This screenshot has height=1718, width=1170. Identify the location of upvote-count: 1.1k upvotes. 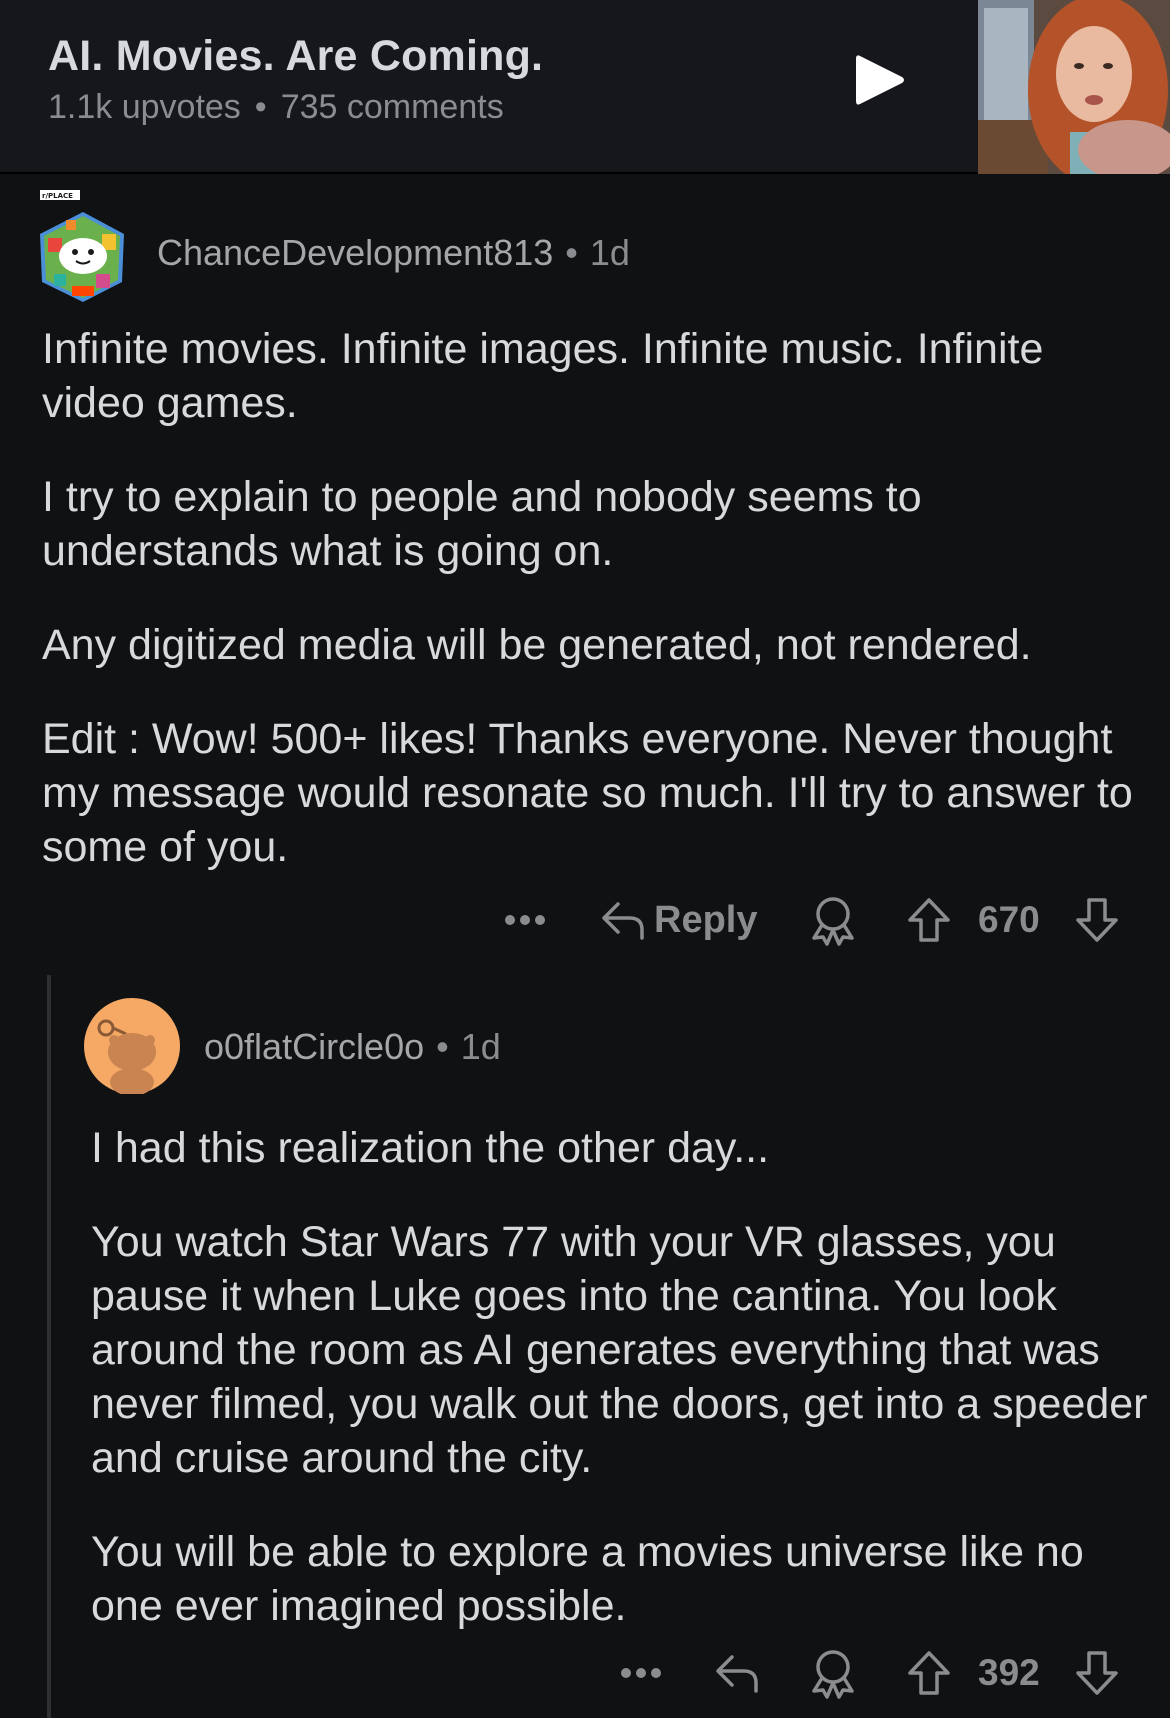
(144, 107).